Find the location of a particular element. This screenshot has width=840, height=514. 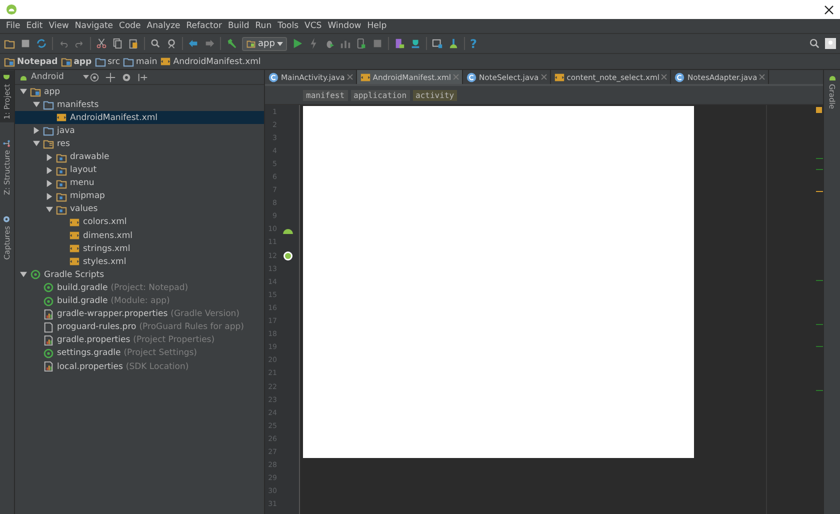

open-folder-icon is located at coordinates (9, 43).